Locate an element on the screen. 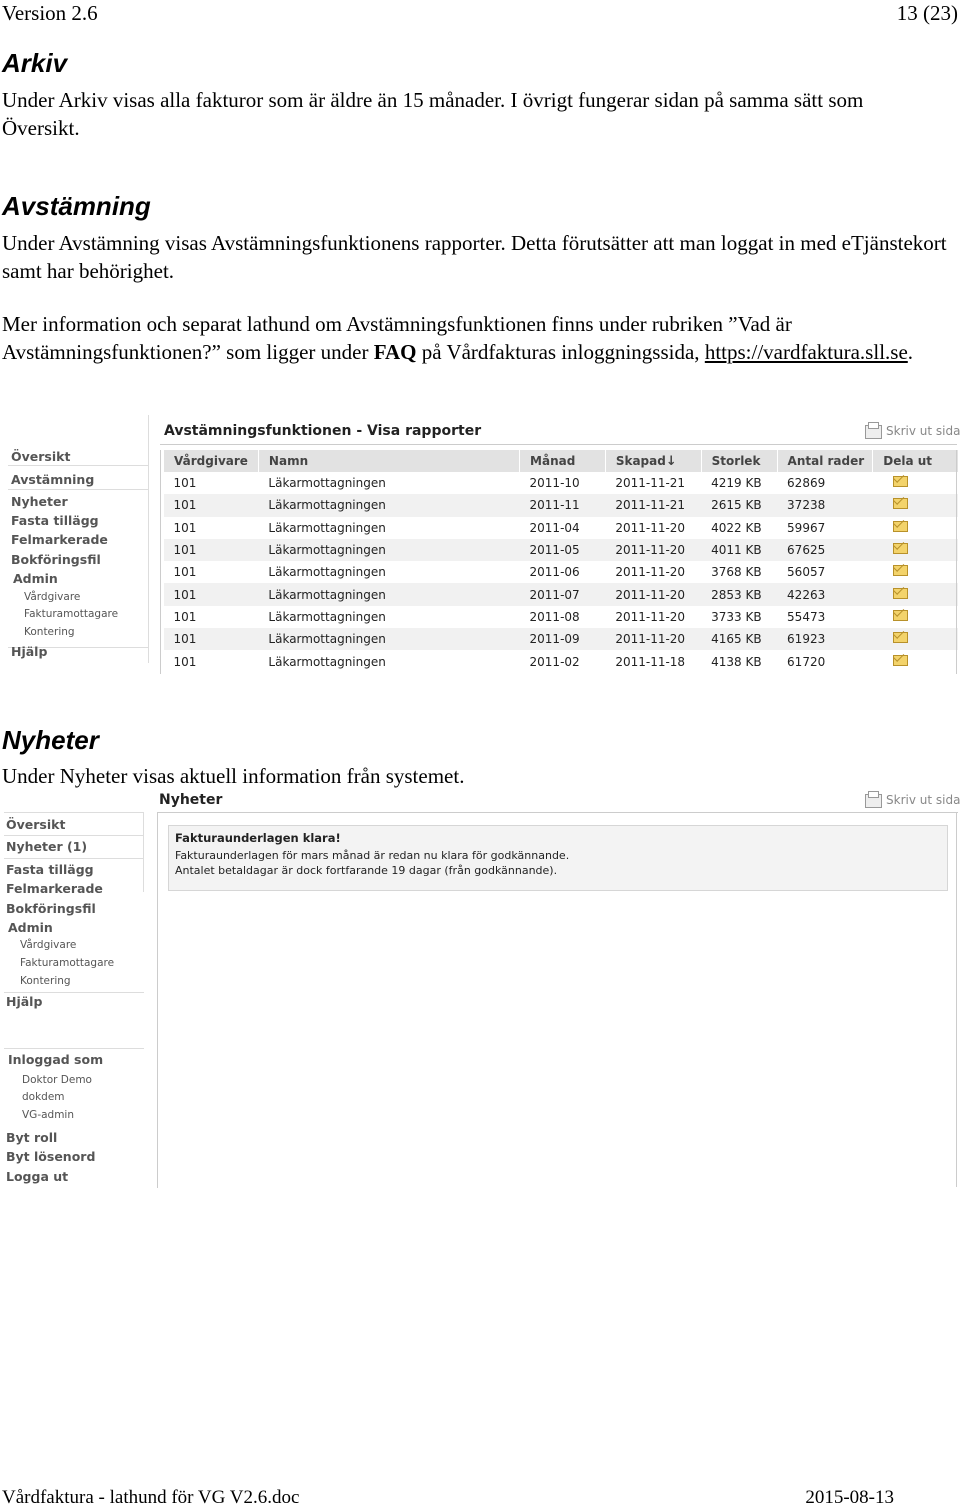 The image size is (960, 1512). table-cell: 37238 is located at coordinates (825, 505).